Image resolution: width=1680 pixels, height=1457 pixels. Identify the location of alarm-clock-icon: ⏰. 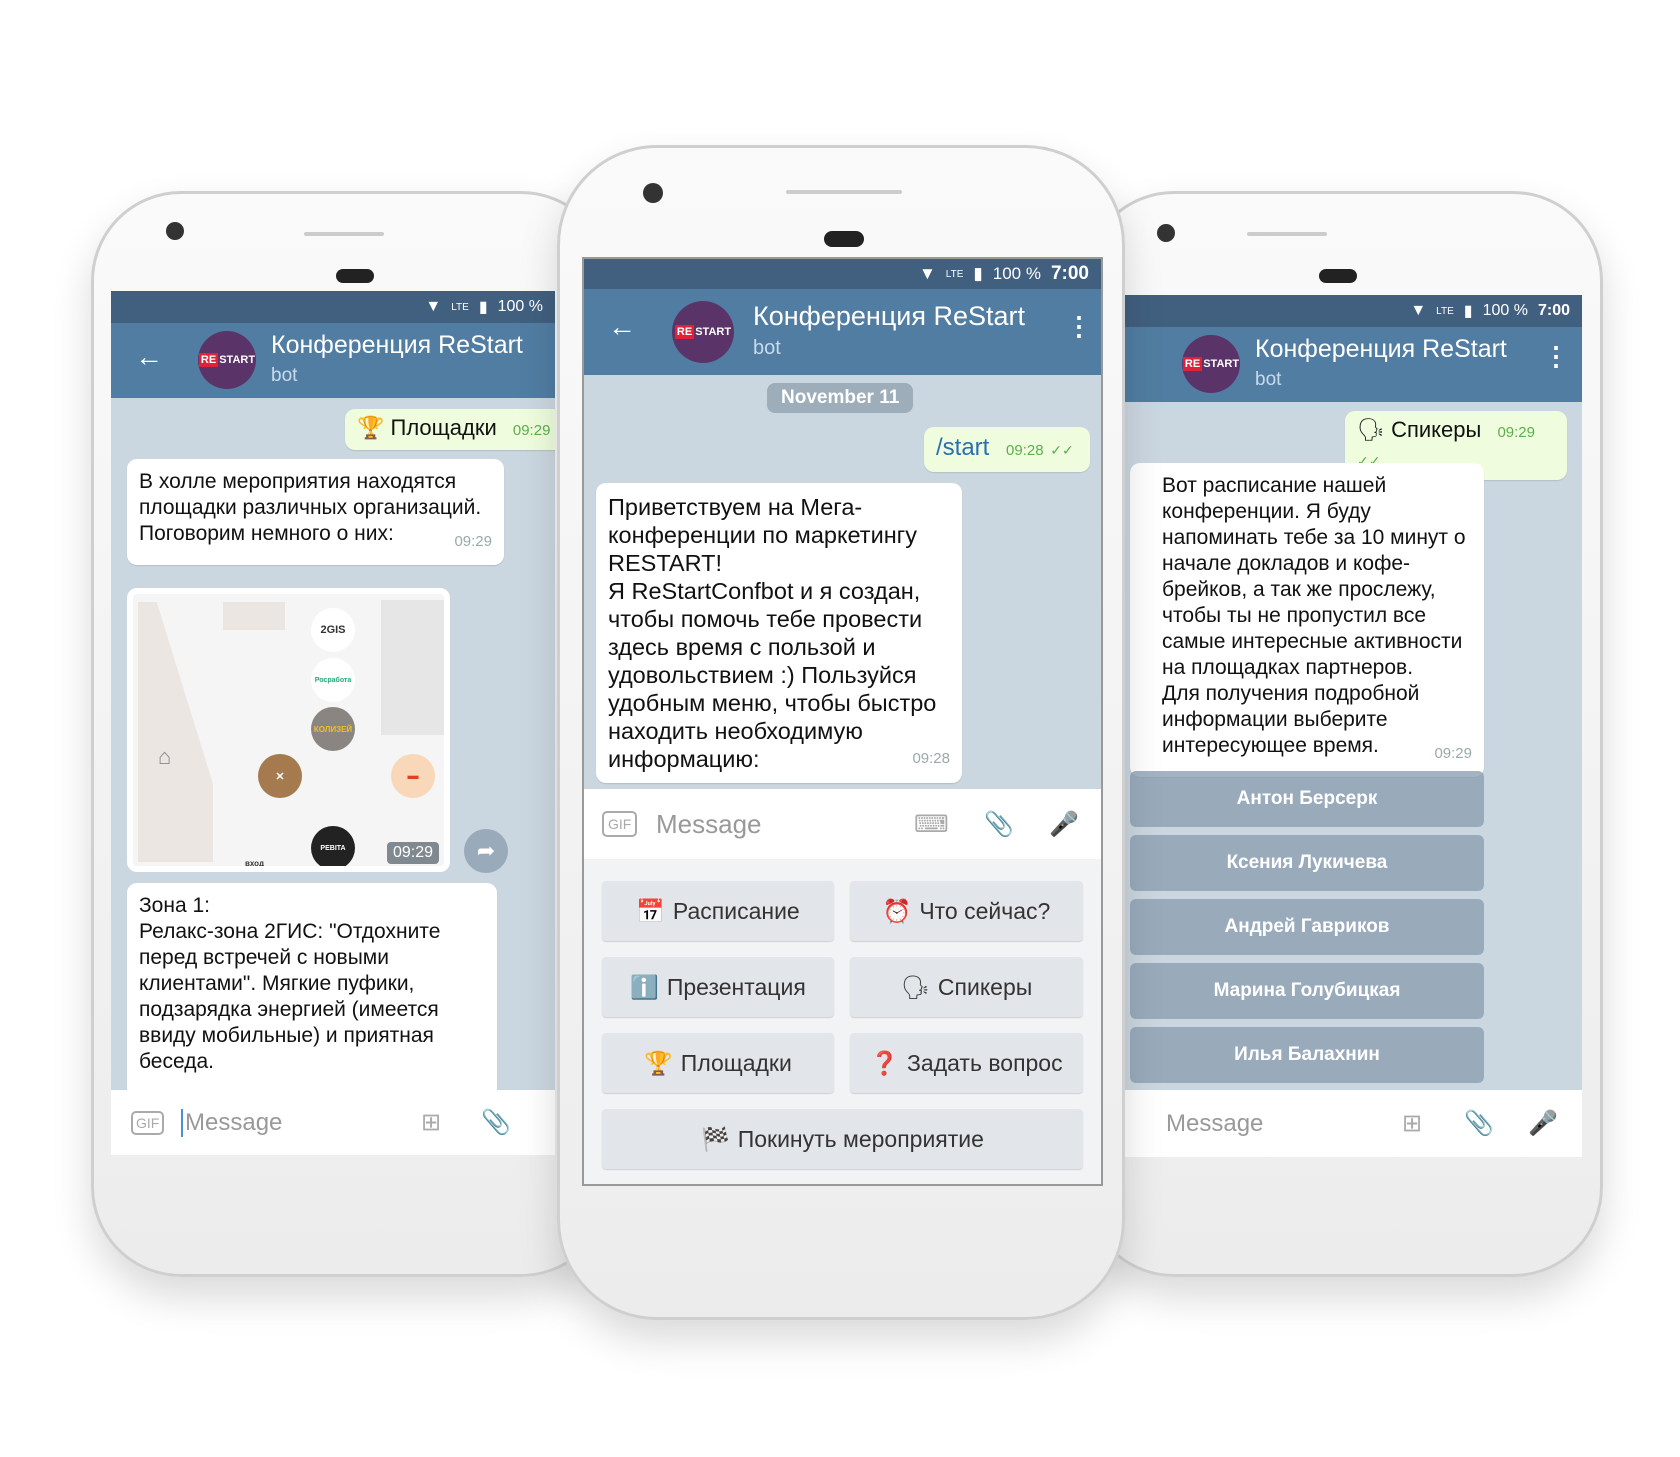
(897, 910).